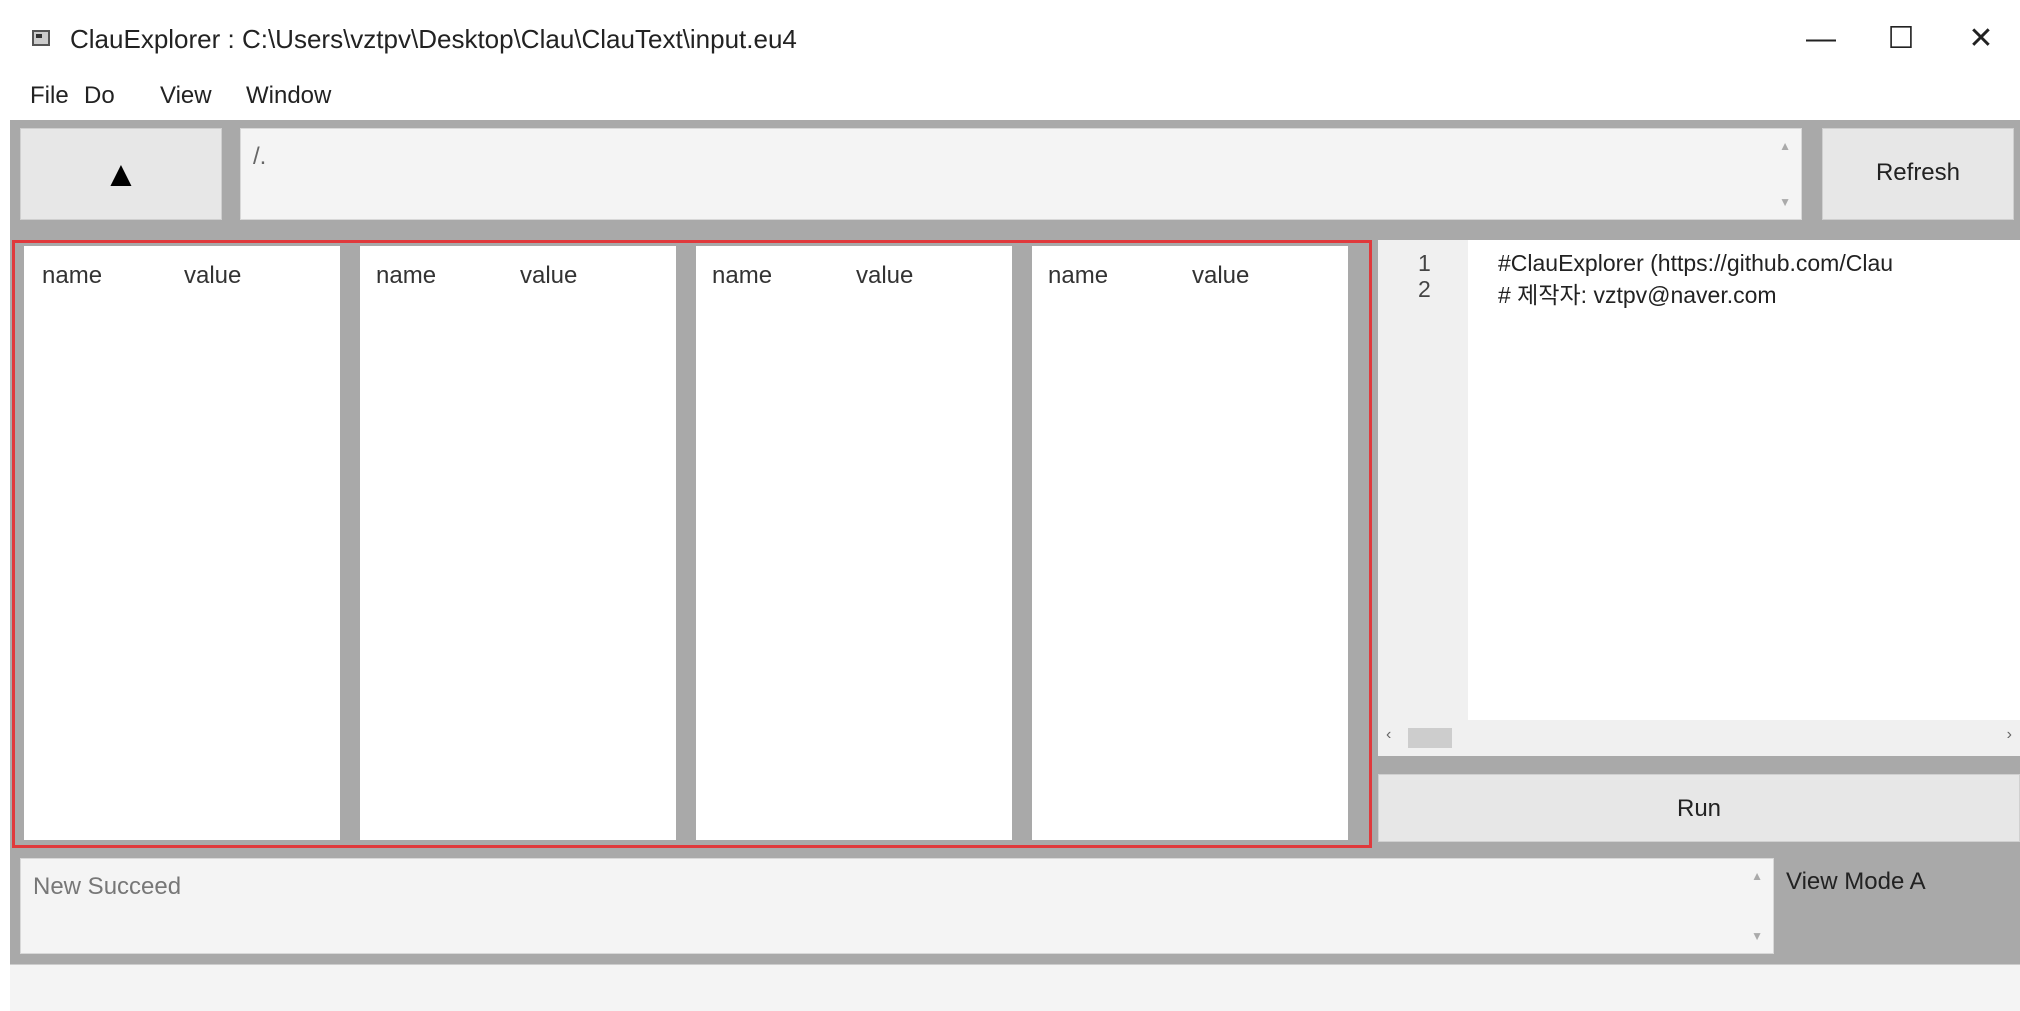 This screenshot has height=1011, width=2020. Describe the element at coordinates (49, 96) in the screenshot. I see `menu-file: File` at that location.